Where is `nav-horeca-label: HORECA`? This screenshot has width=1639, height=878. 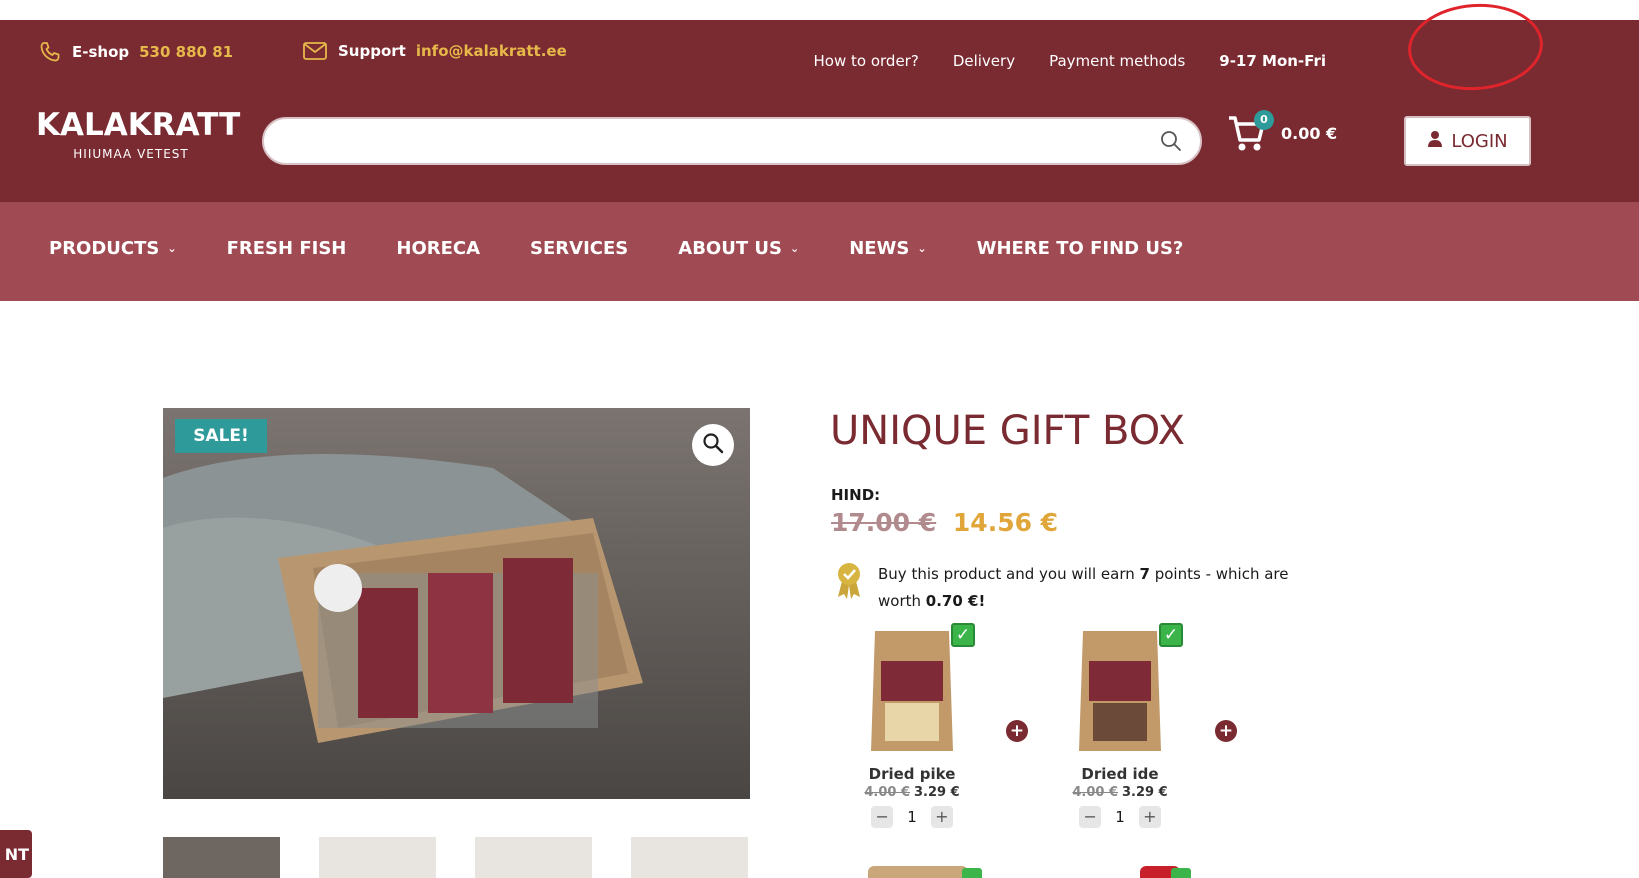 nav-horeca-label: HORECA is located at coordinates (438, 248).